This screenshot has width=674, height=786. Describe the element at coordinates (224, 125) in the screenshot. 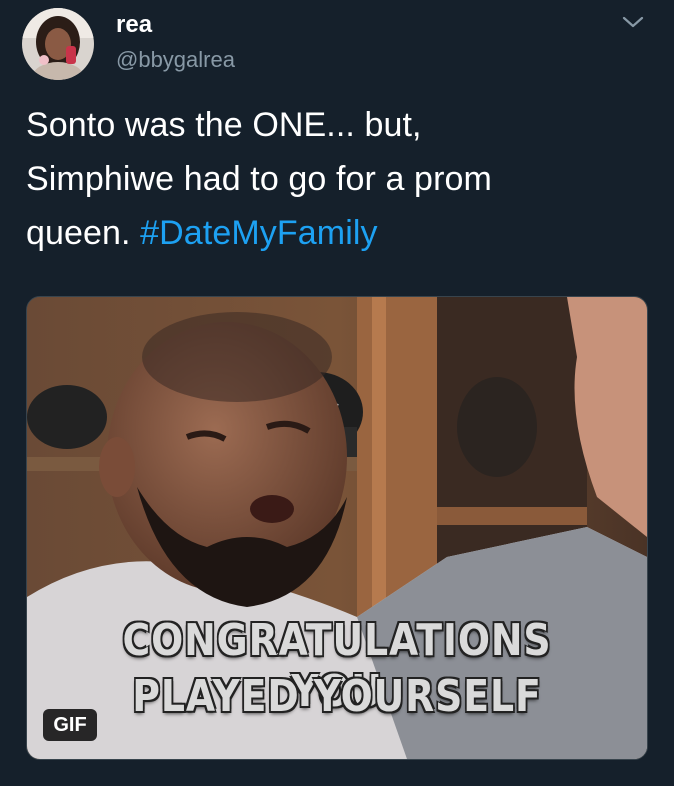

I see `tweet-text-line: Sonto was the ONE... but,` at that location.